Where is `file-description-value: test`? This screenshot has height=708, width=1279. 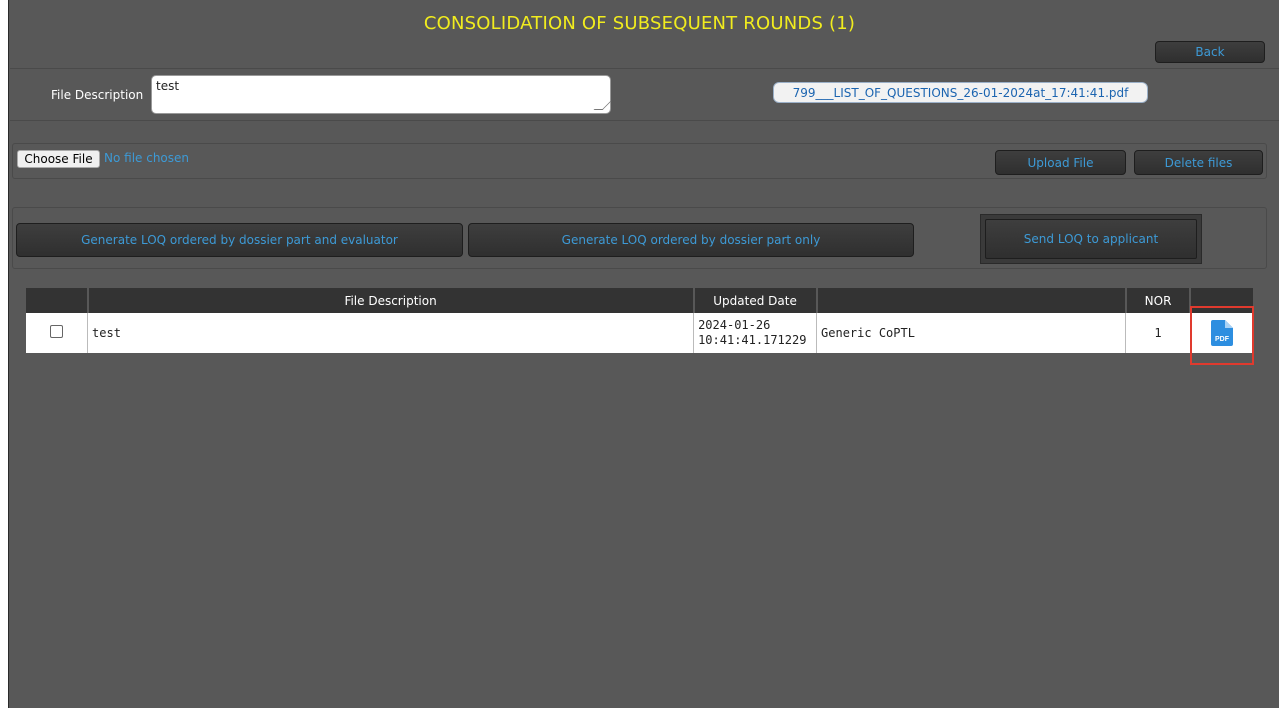 file-description-value: test is located at coordinates (168, 86).